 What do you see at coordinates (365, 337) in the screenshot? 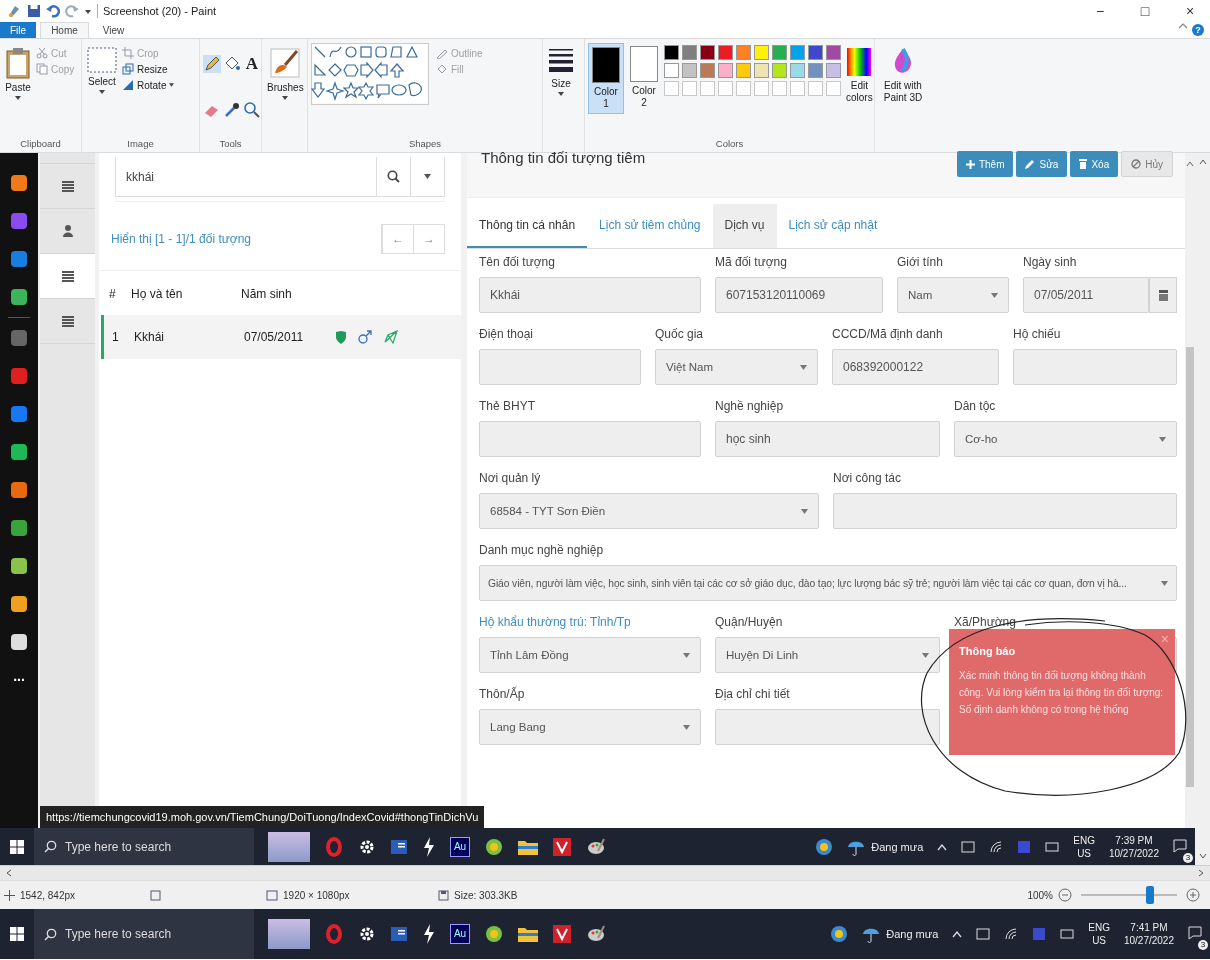
I see `male-symbol-icon` at bounding box center [365, 337].